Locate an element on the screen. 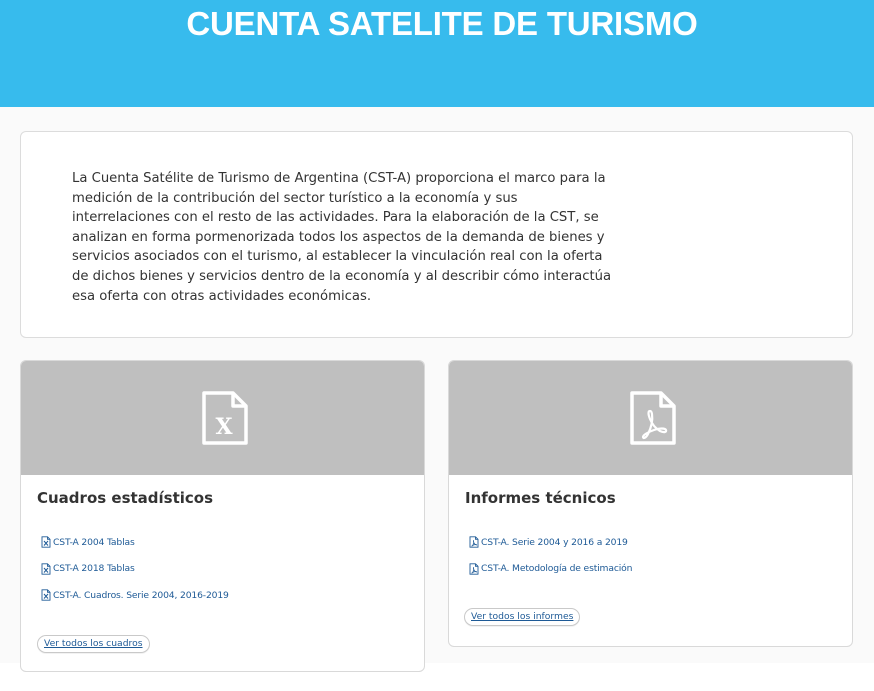 This screenshot has height=691, width=874. card-title: Cuadros estadísticos is located at coordinates (125, 498).